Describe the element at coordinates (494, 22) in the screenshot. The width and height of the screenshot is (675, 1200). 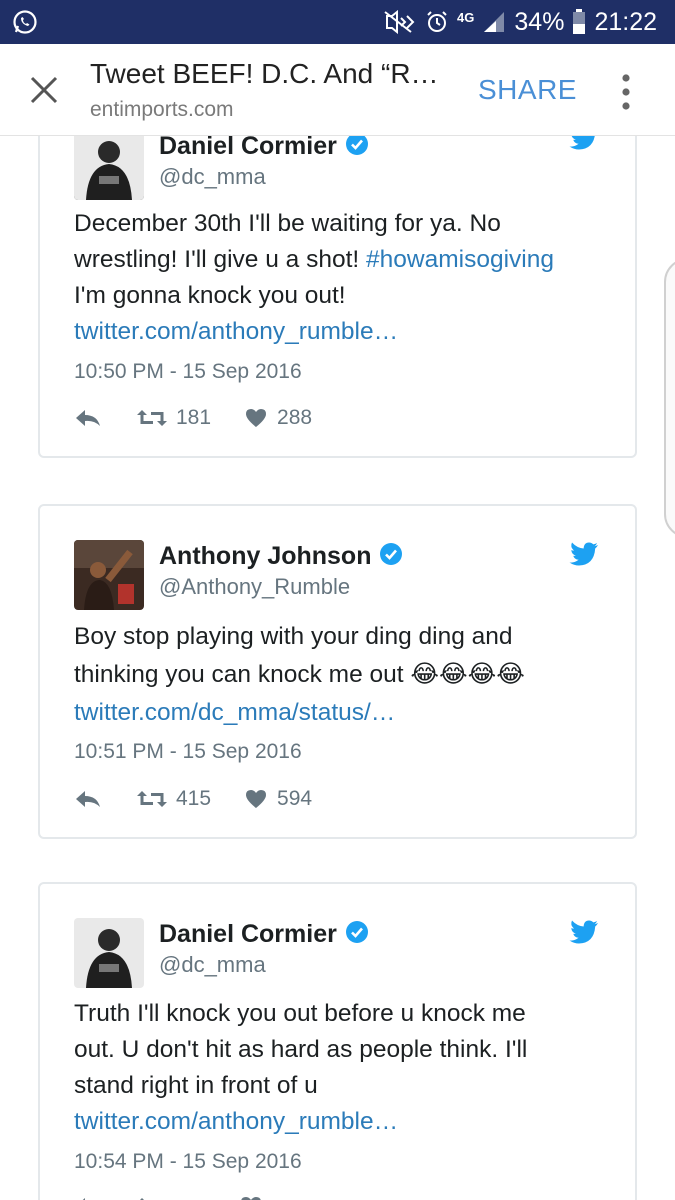
I see `signal-icon` at that location.